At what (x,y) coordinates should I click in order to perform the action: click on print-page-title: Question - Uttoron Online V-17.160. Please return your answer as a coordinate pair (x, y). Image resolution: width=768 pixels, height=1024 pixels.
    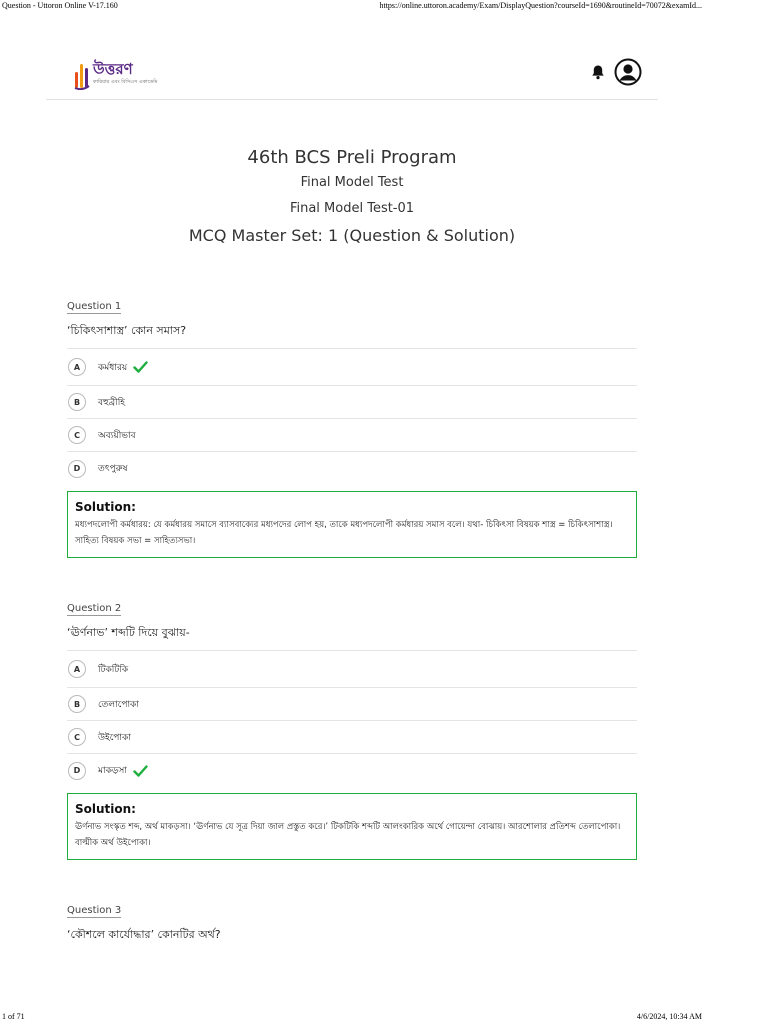
    Looking at the image, I should click on (60, 5).